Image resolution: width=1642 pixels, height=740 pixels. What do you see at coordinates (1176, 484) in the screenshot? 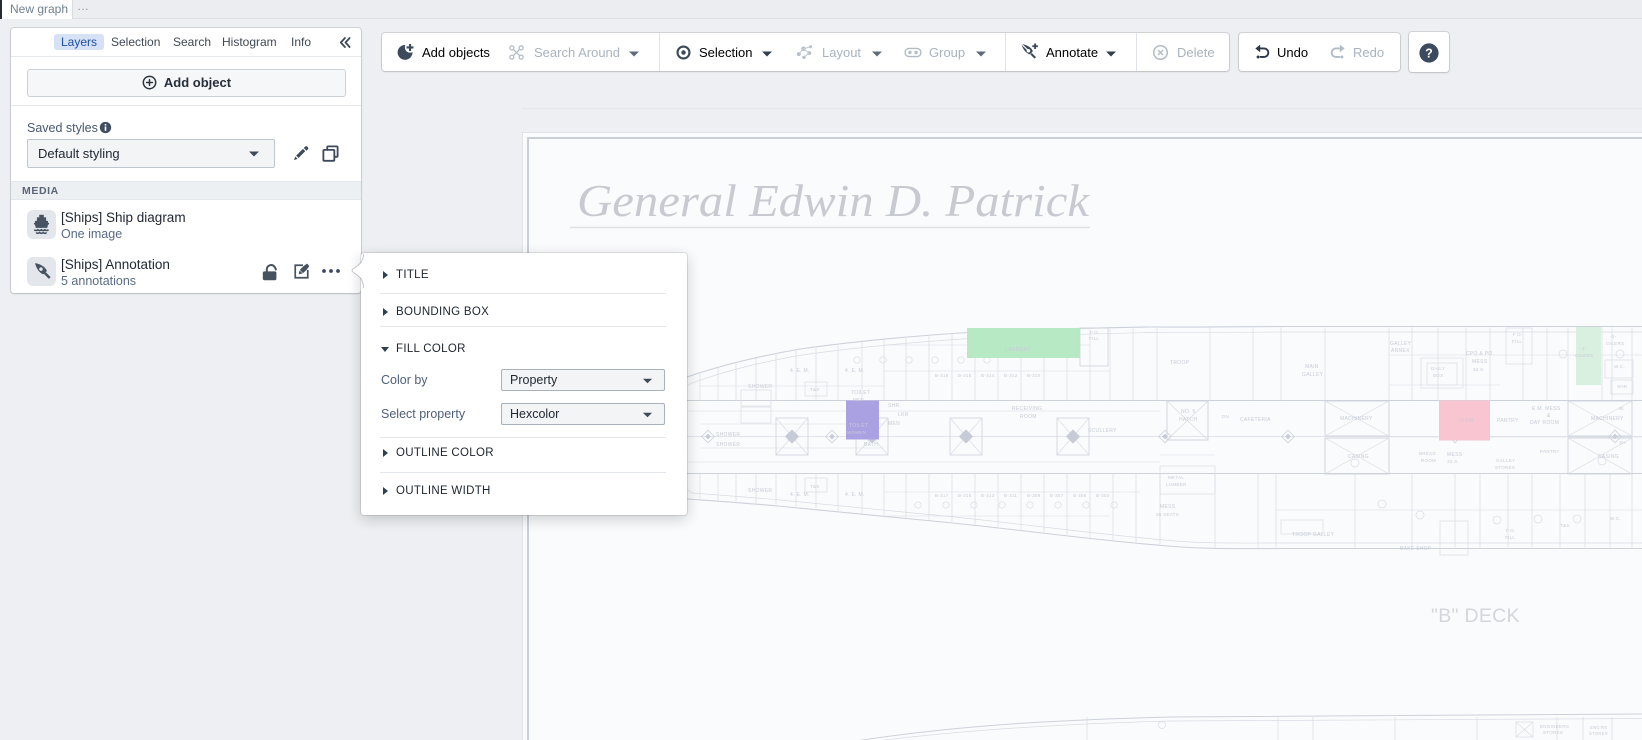
I see `svg-text: LUMBER` at bounding box center [1176, 484].